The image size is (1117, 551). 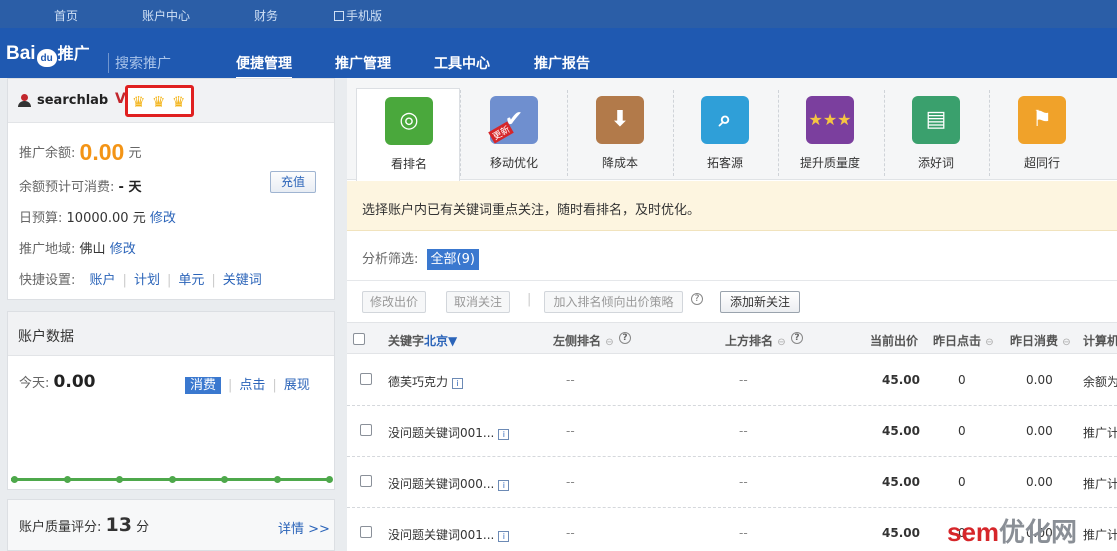 What do you see at coordinates (1100, 341) in the screenshot?
I see `th-calc: 计算机` at bounding box center [1100, 341].